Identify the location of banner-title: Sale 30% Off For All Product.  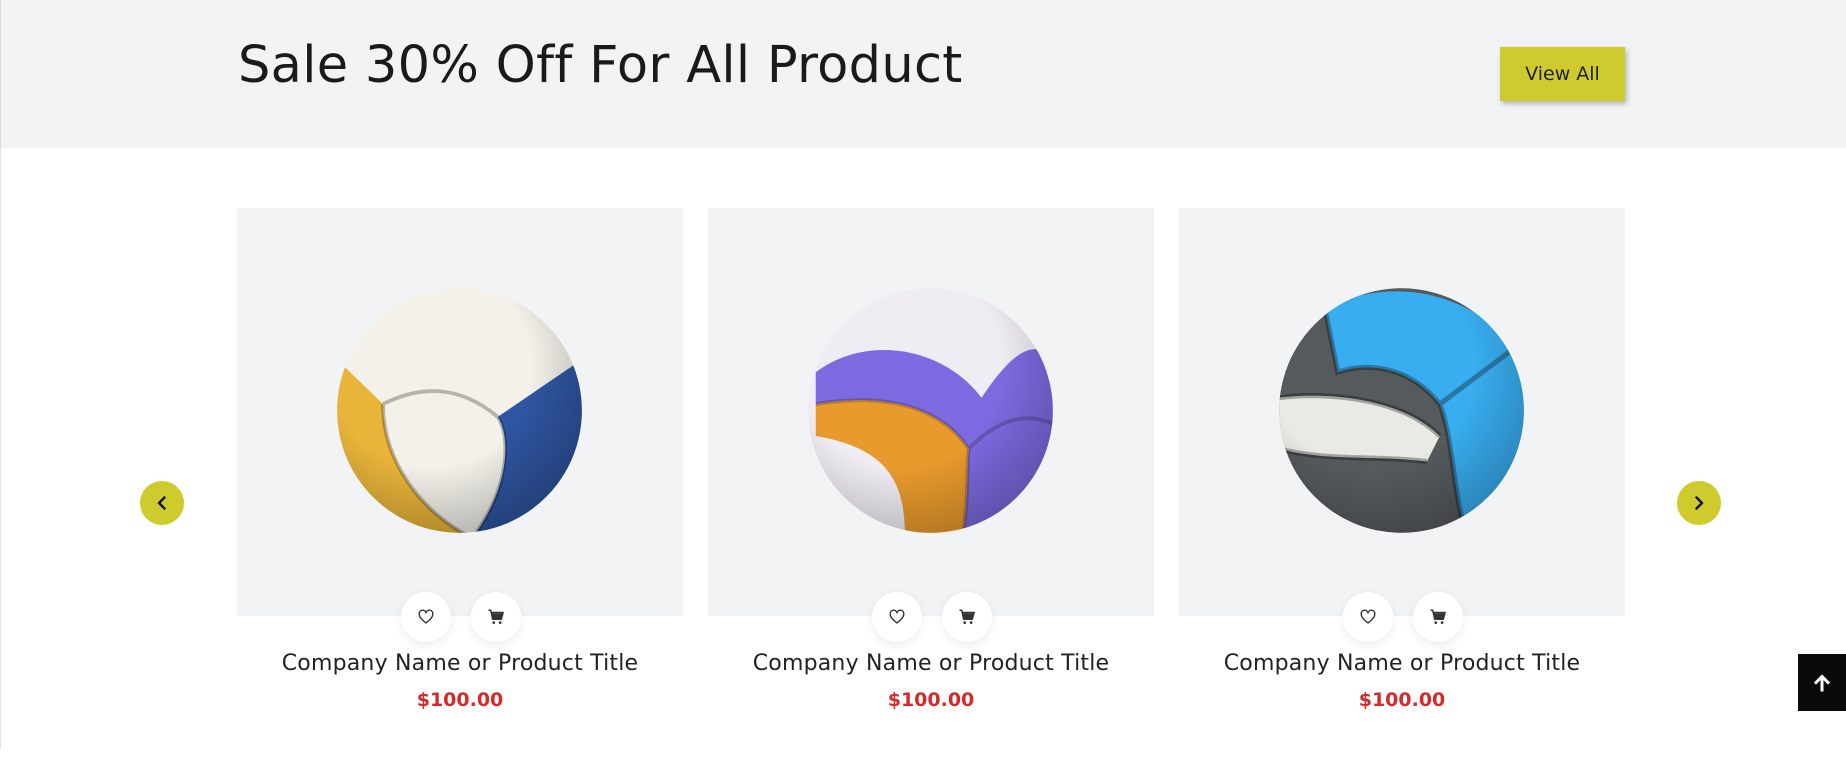
(600, 65).